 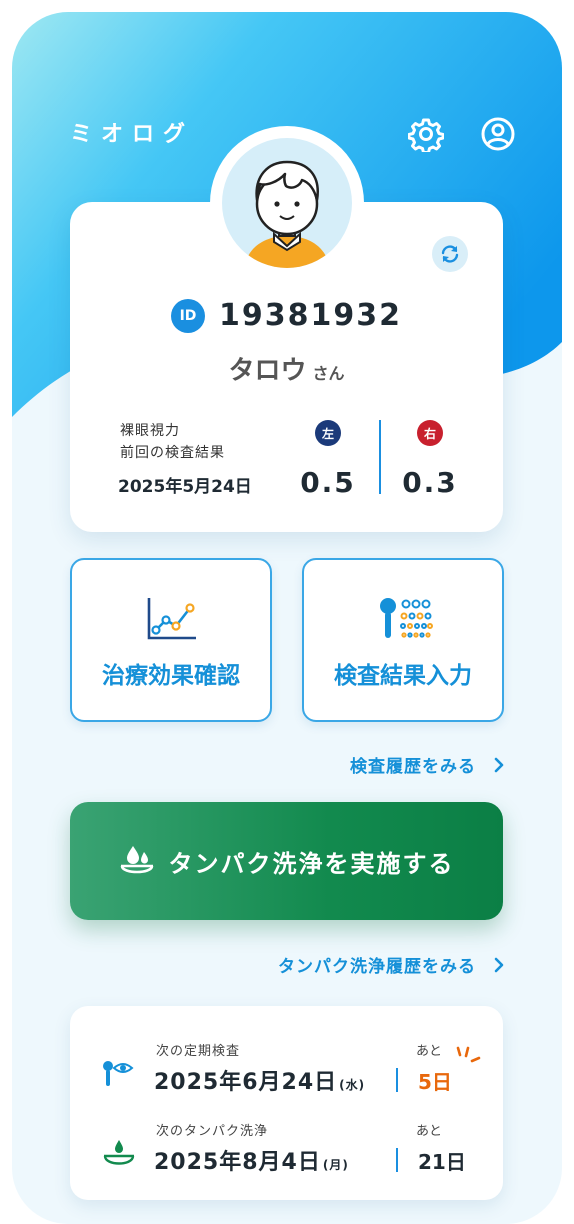 I want to click on settings-button, so click(x=426, y=134).